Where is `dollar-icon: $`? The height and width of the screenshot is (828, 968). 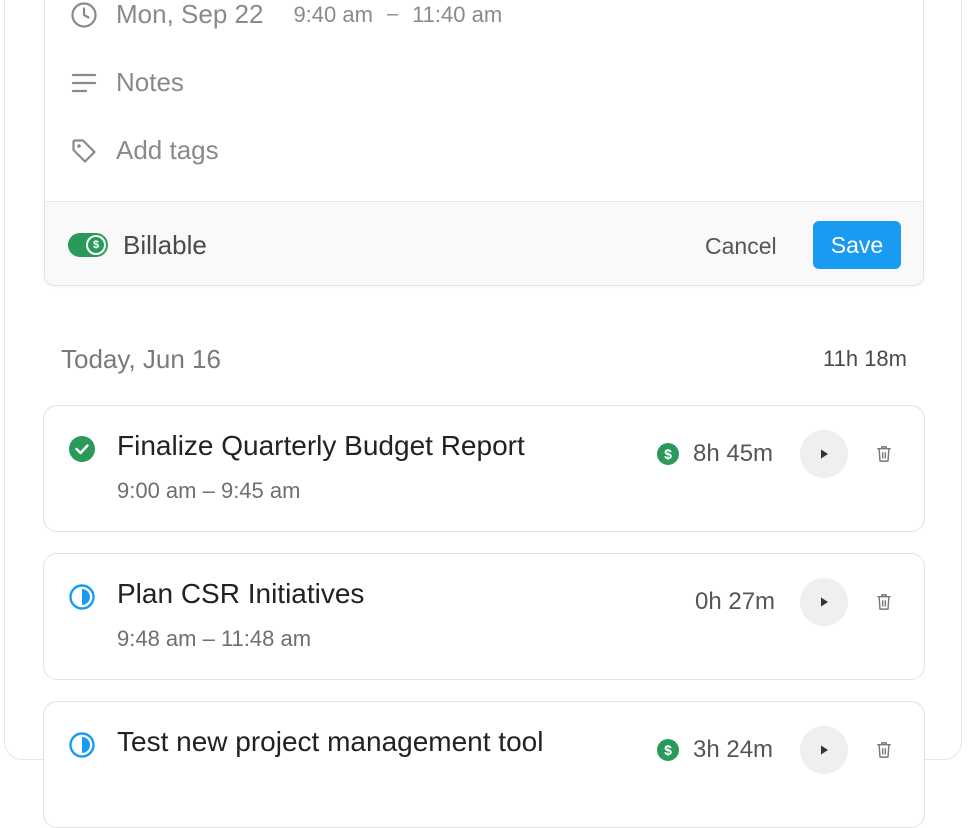
dollar-icon: $ is located at coordinates (96, 245).